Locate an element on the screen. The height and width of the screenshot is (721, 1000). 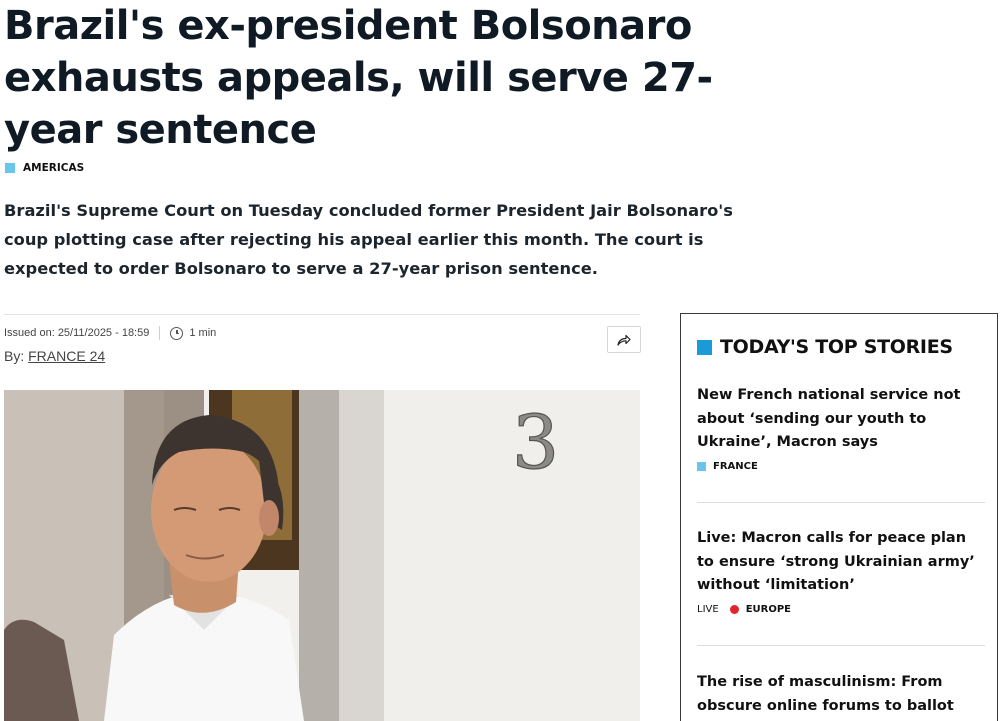
article-meta: Issued on: 25/11/2025 - 18:59 1 min is located at coordinates (110, 333).